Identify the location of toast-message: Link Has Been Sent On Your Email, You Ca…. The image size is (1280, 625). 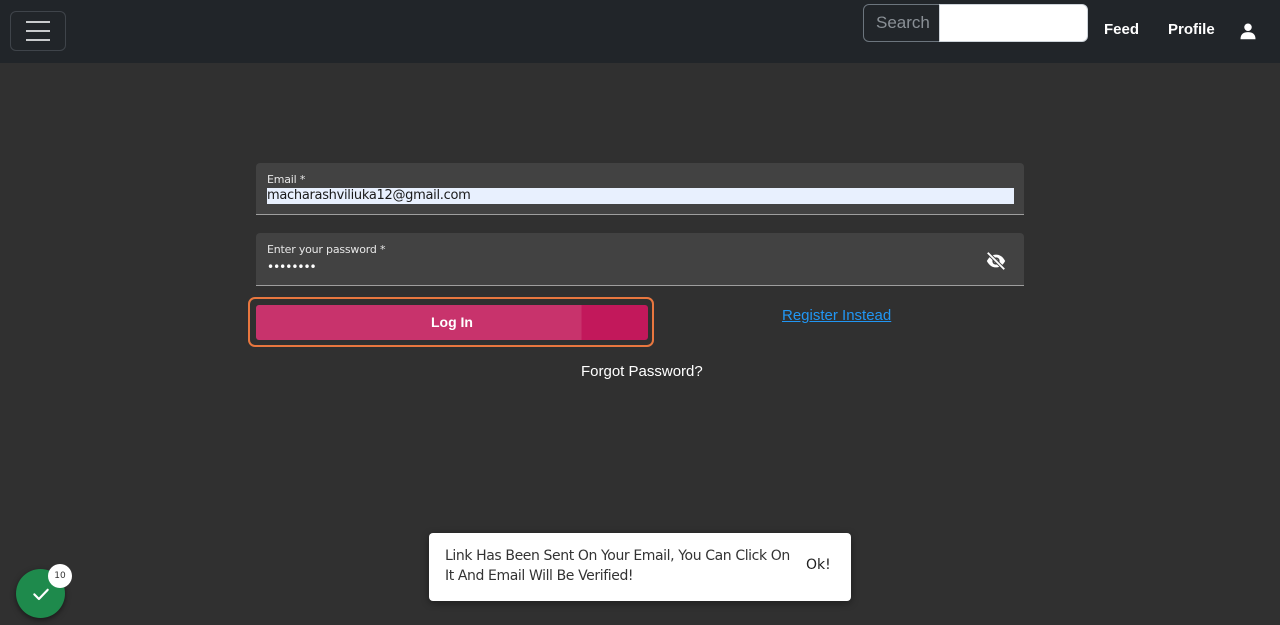
(617, 566).